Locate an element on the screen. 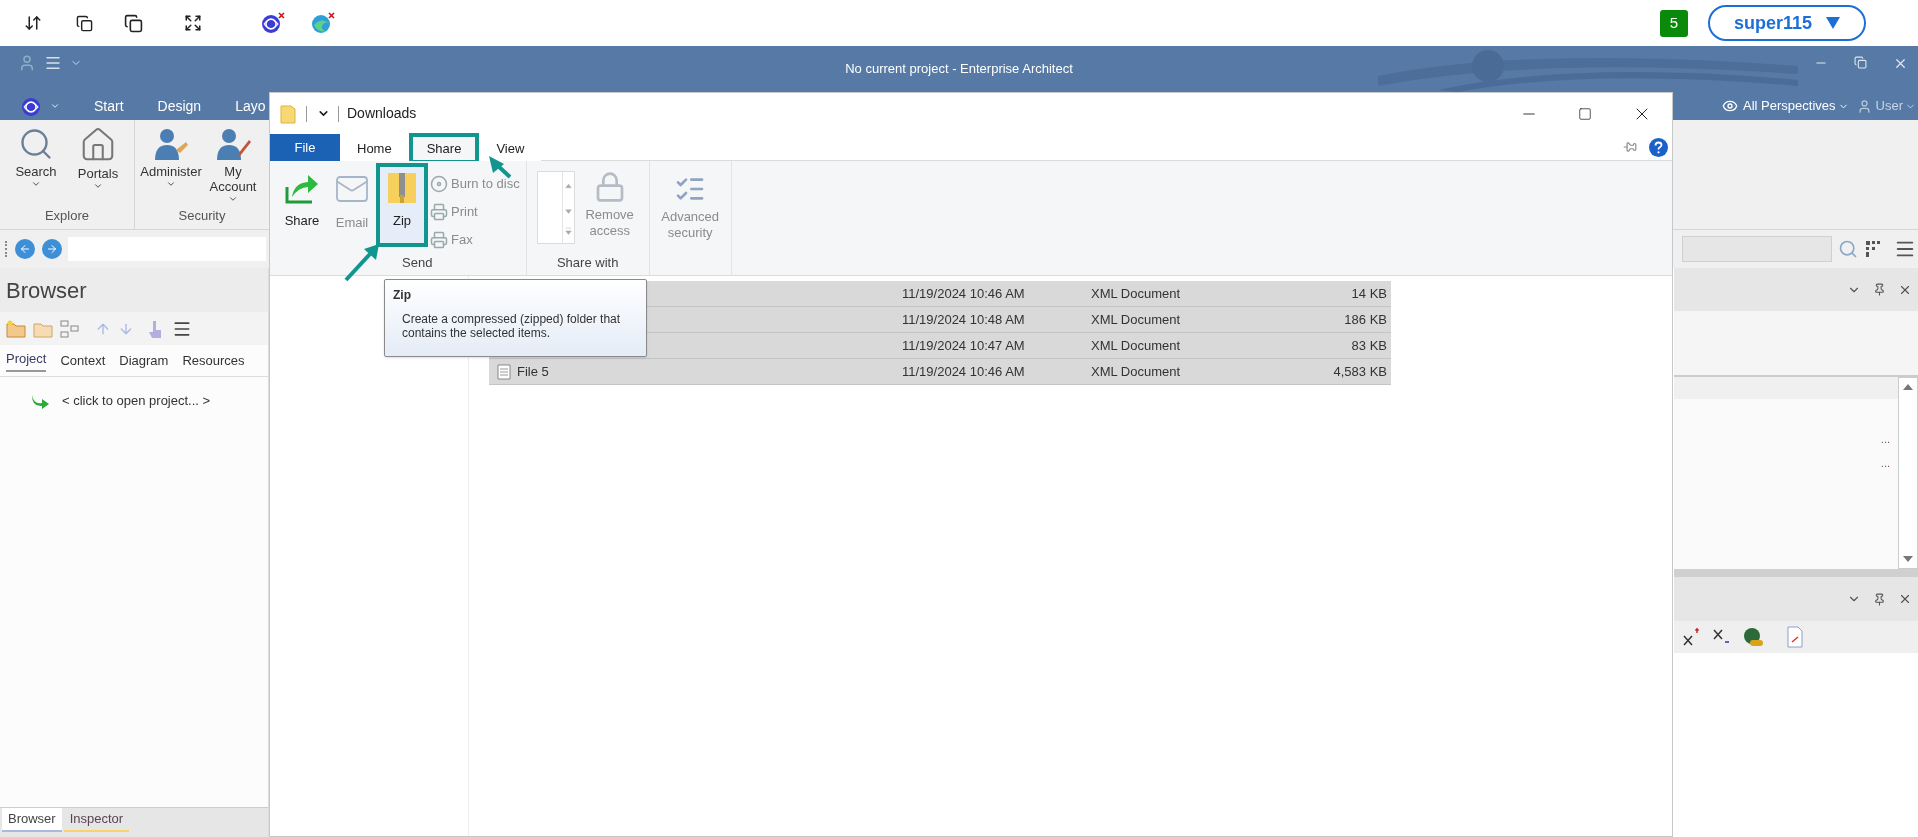  panel-title: Browser is located at coordinates (46, 290).